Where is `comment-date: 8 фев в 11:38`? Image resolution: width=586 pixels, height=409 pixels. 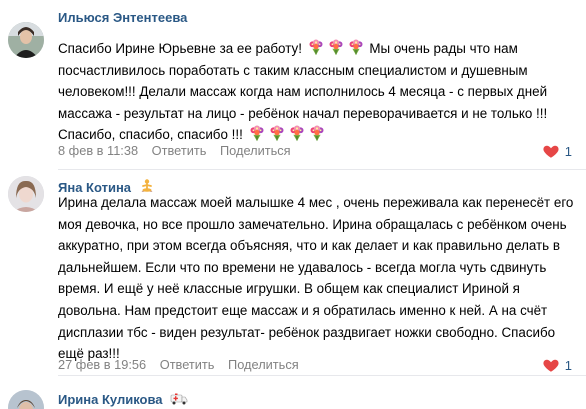 comment-date: 8 фев в 11:38 is located at coordinates (98, 150).